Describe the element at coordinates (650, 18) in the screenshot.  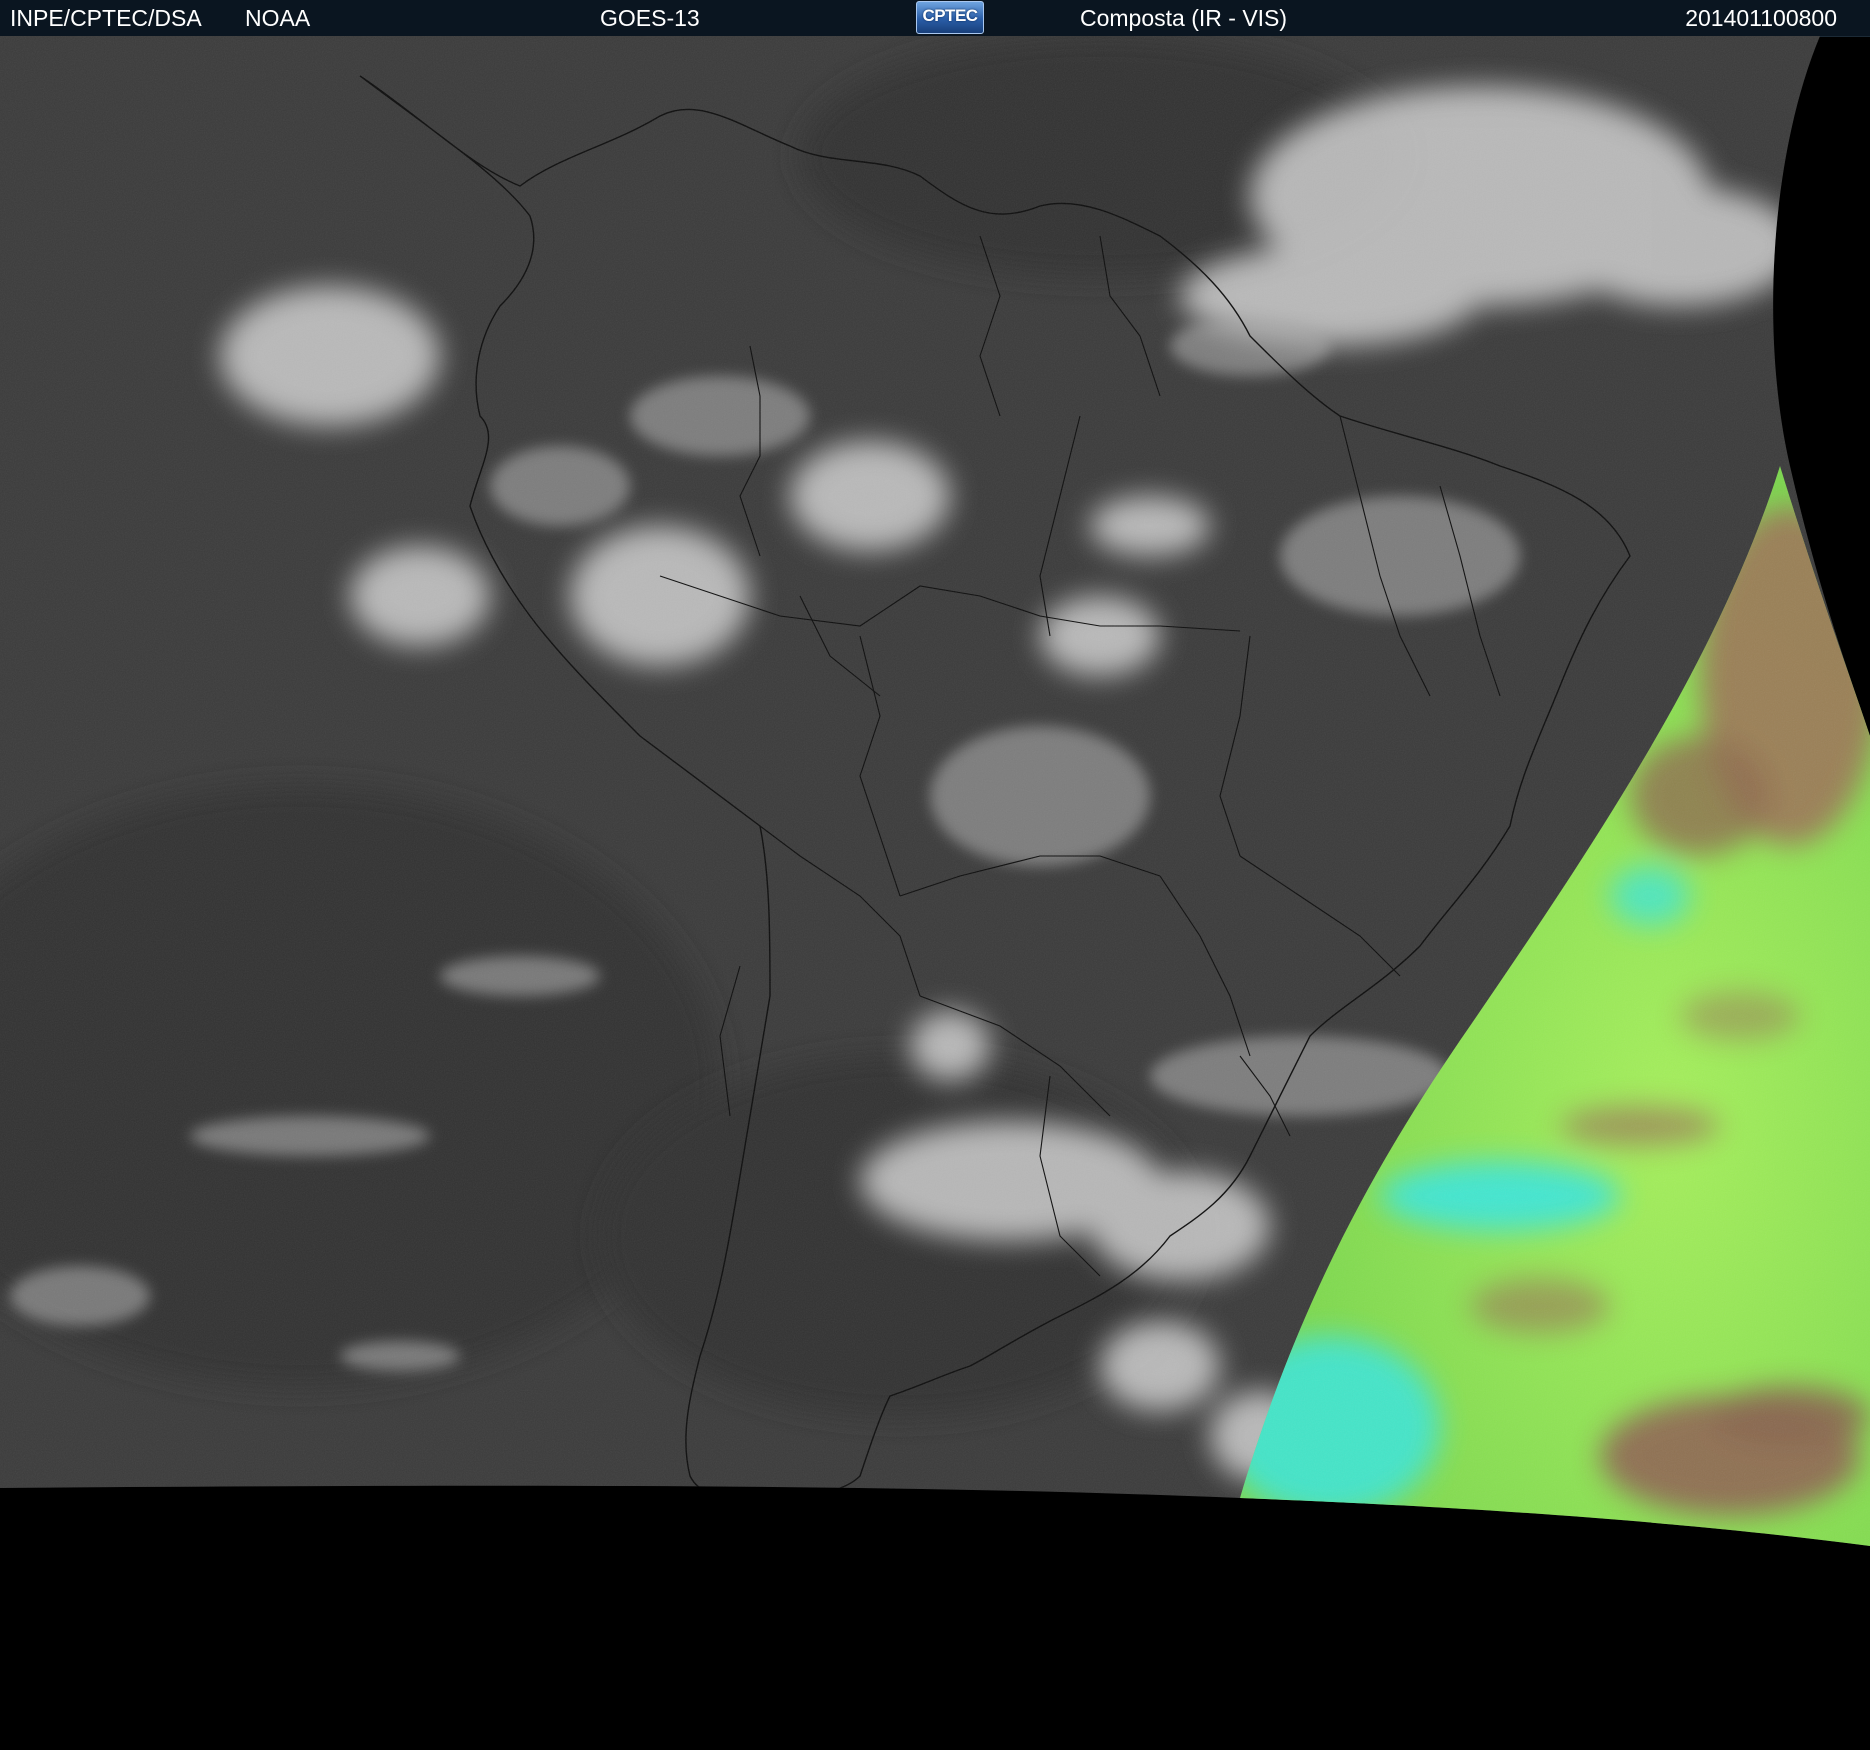
I see `satellite-label: GOES-13` at that location.